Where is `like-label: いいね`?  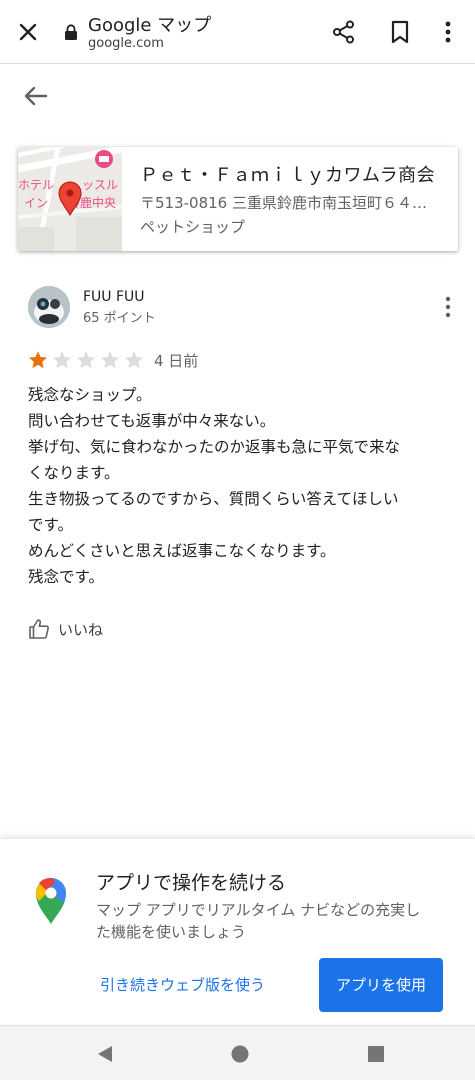
like-label: いいね is located at coordinates (81, 629).